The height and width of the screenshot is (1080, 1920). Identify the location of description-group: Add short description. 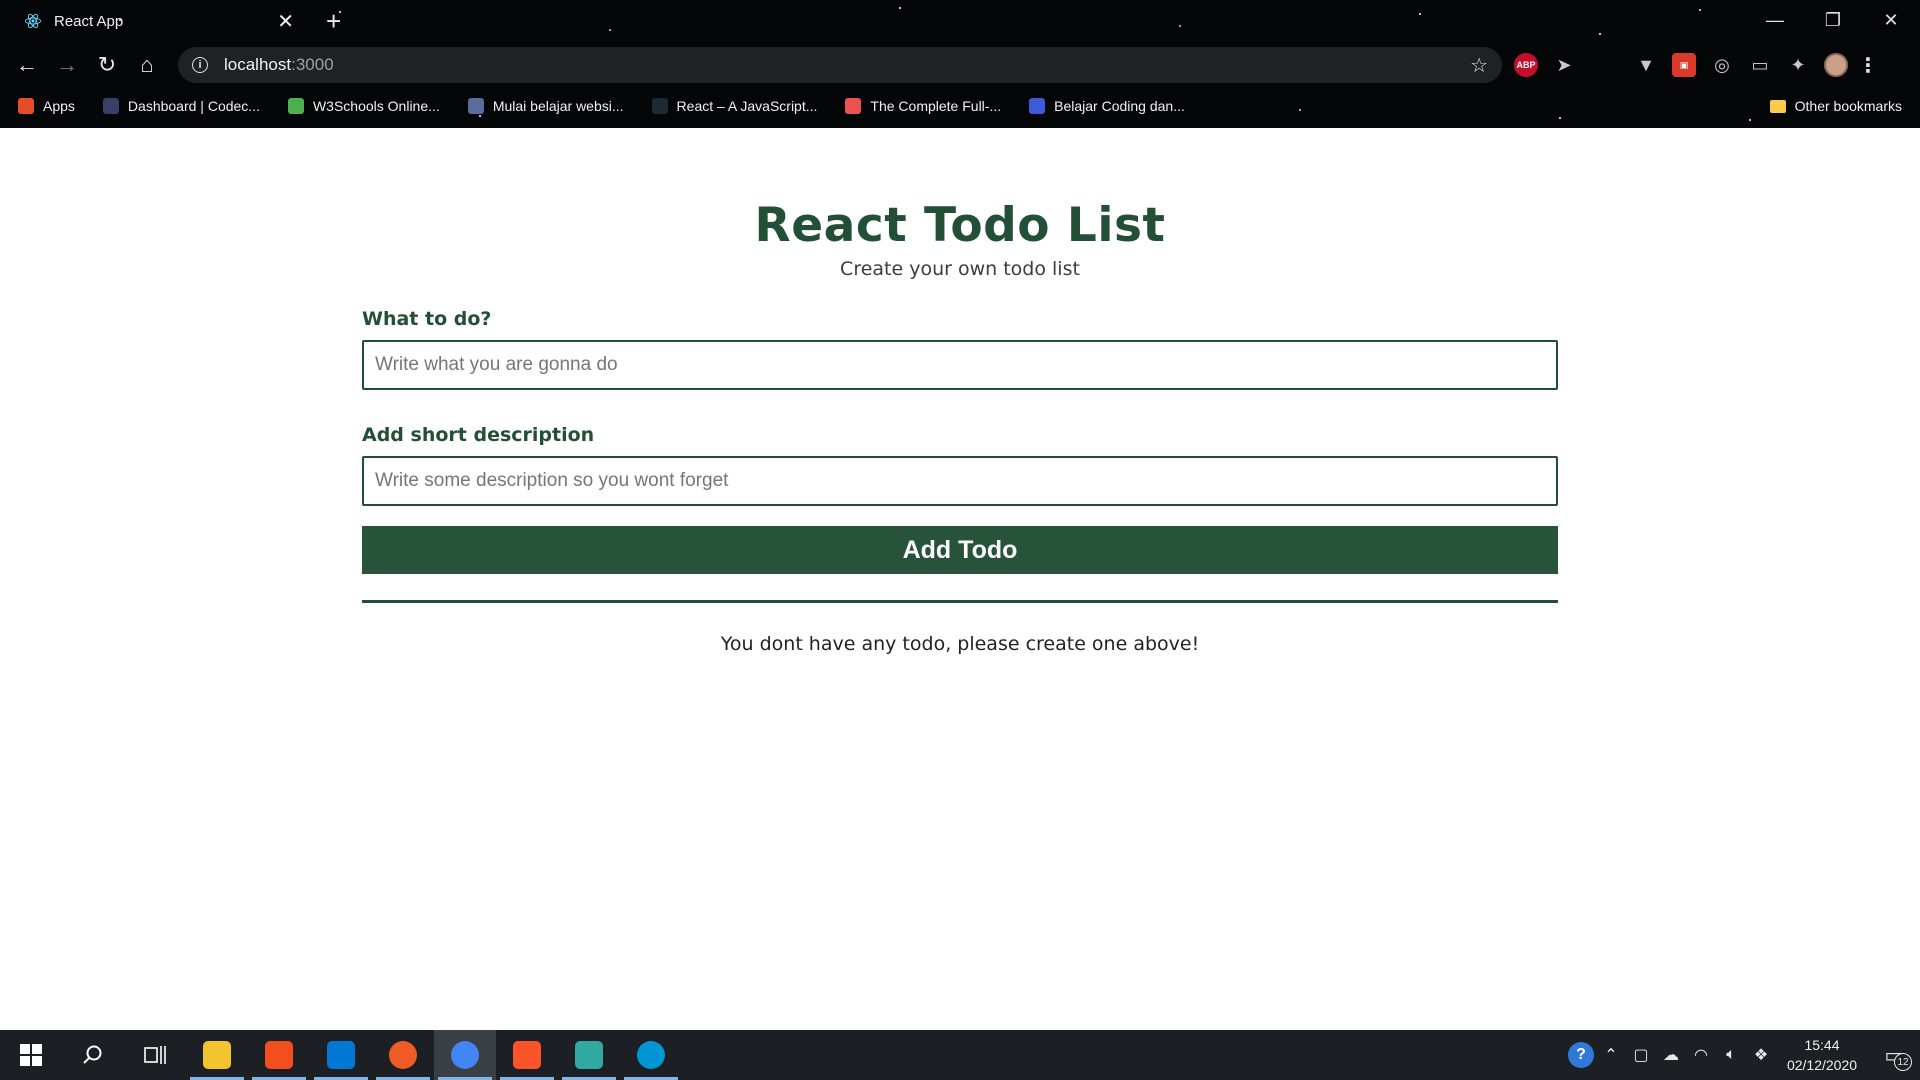
(960, 465).